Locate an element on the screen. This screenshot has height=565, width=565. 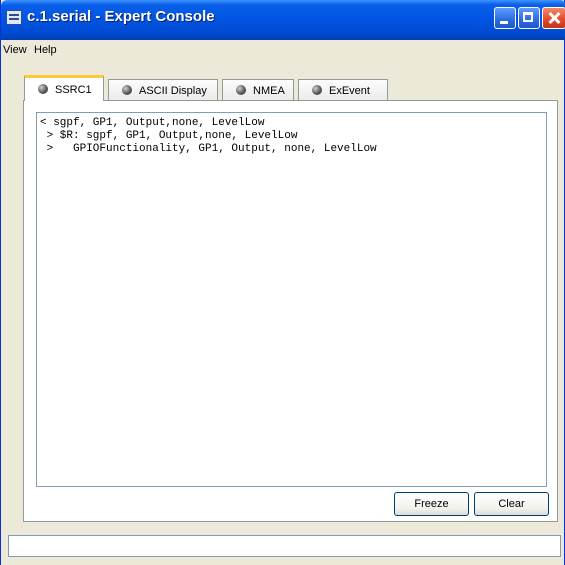
maximize-button is located at coordinates (529, 18).